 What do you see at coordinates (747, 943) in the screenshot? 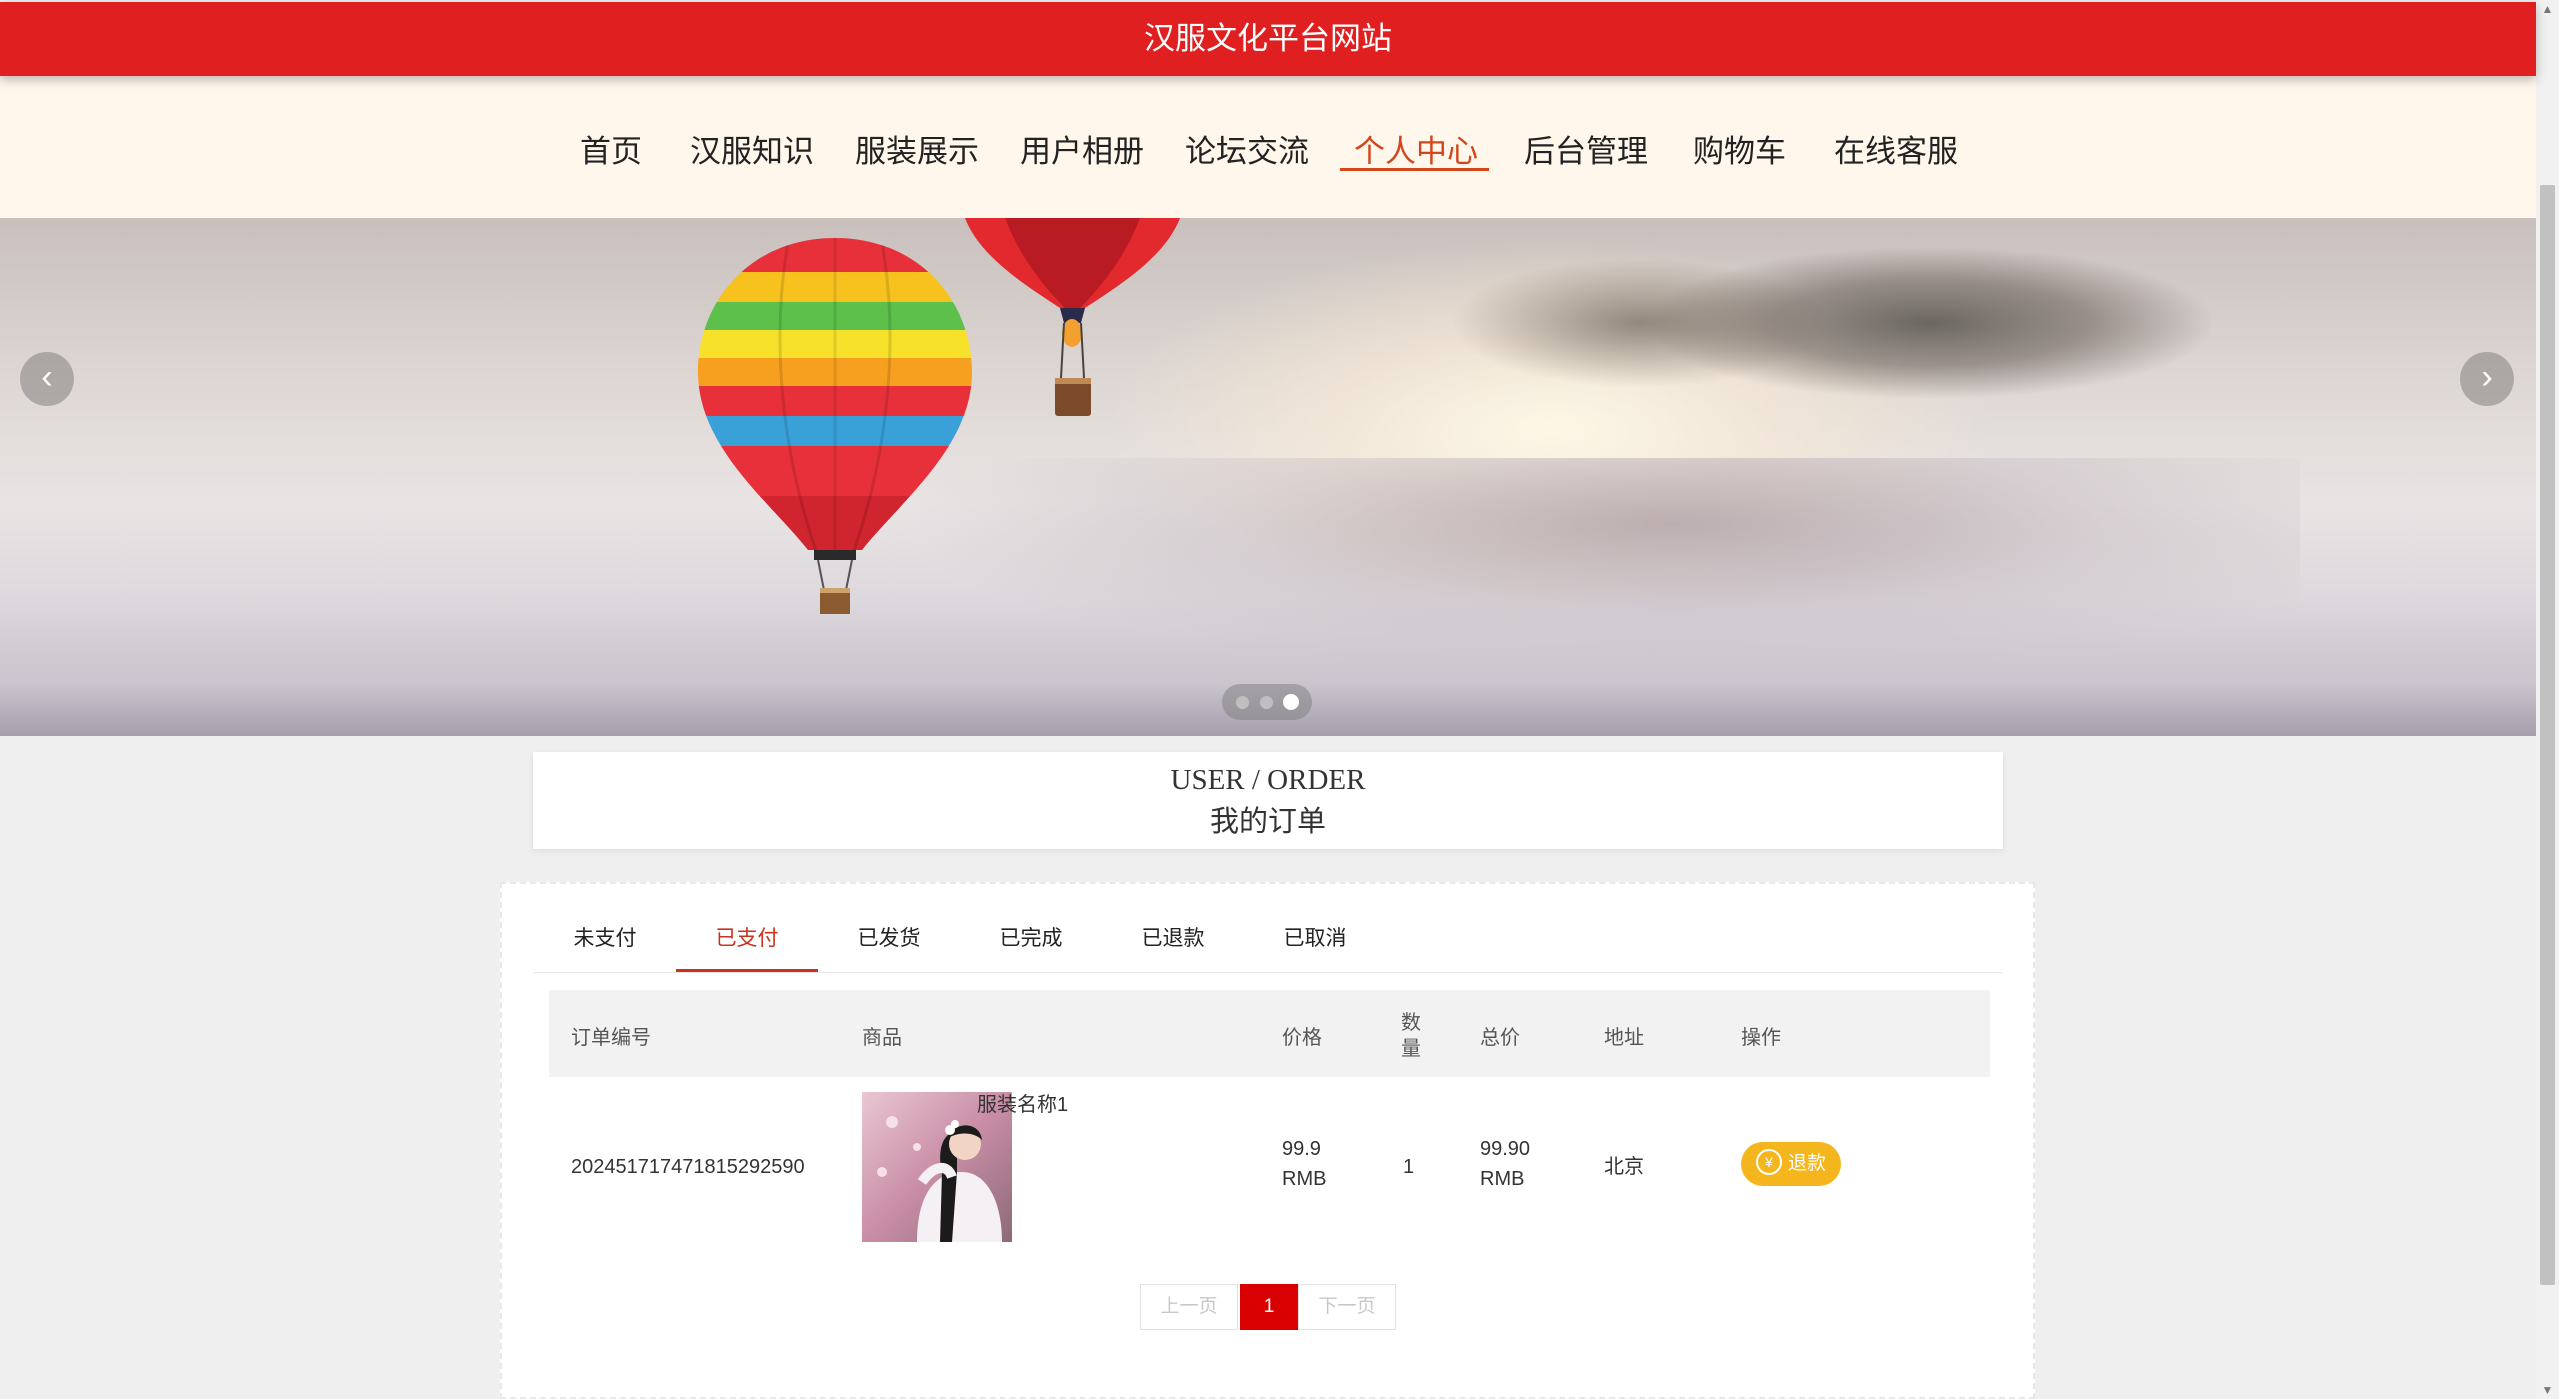
I see `tab-paid: 已支付` at bounding box center [747, 943].